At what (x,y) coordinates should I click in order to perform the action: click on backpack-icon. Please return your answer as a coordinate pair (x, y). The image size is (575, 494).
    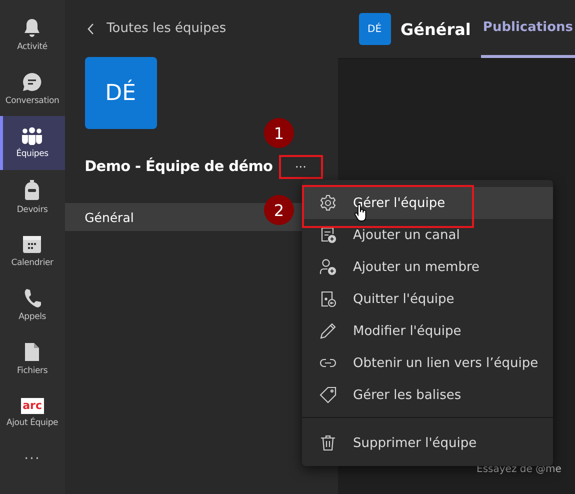
    Looking at the image, I should click on (32, 190).